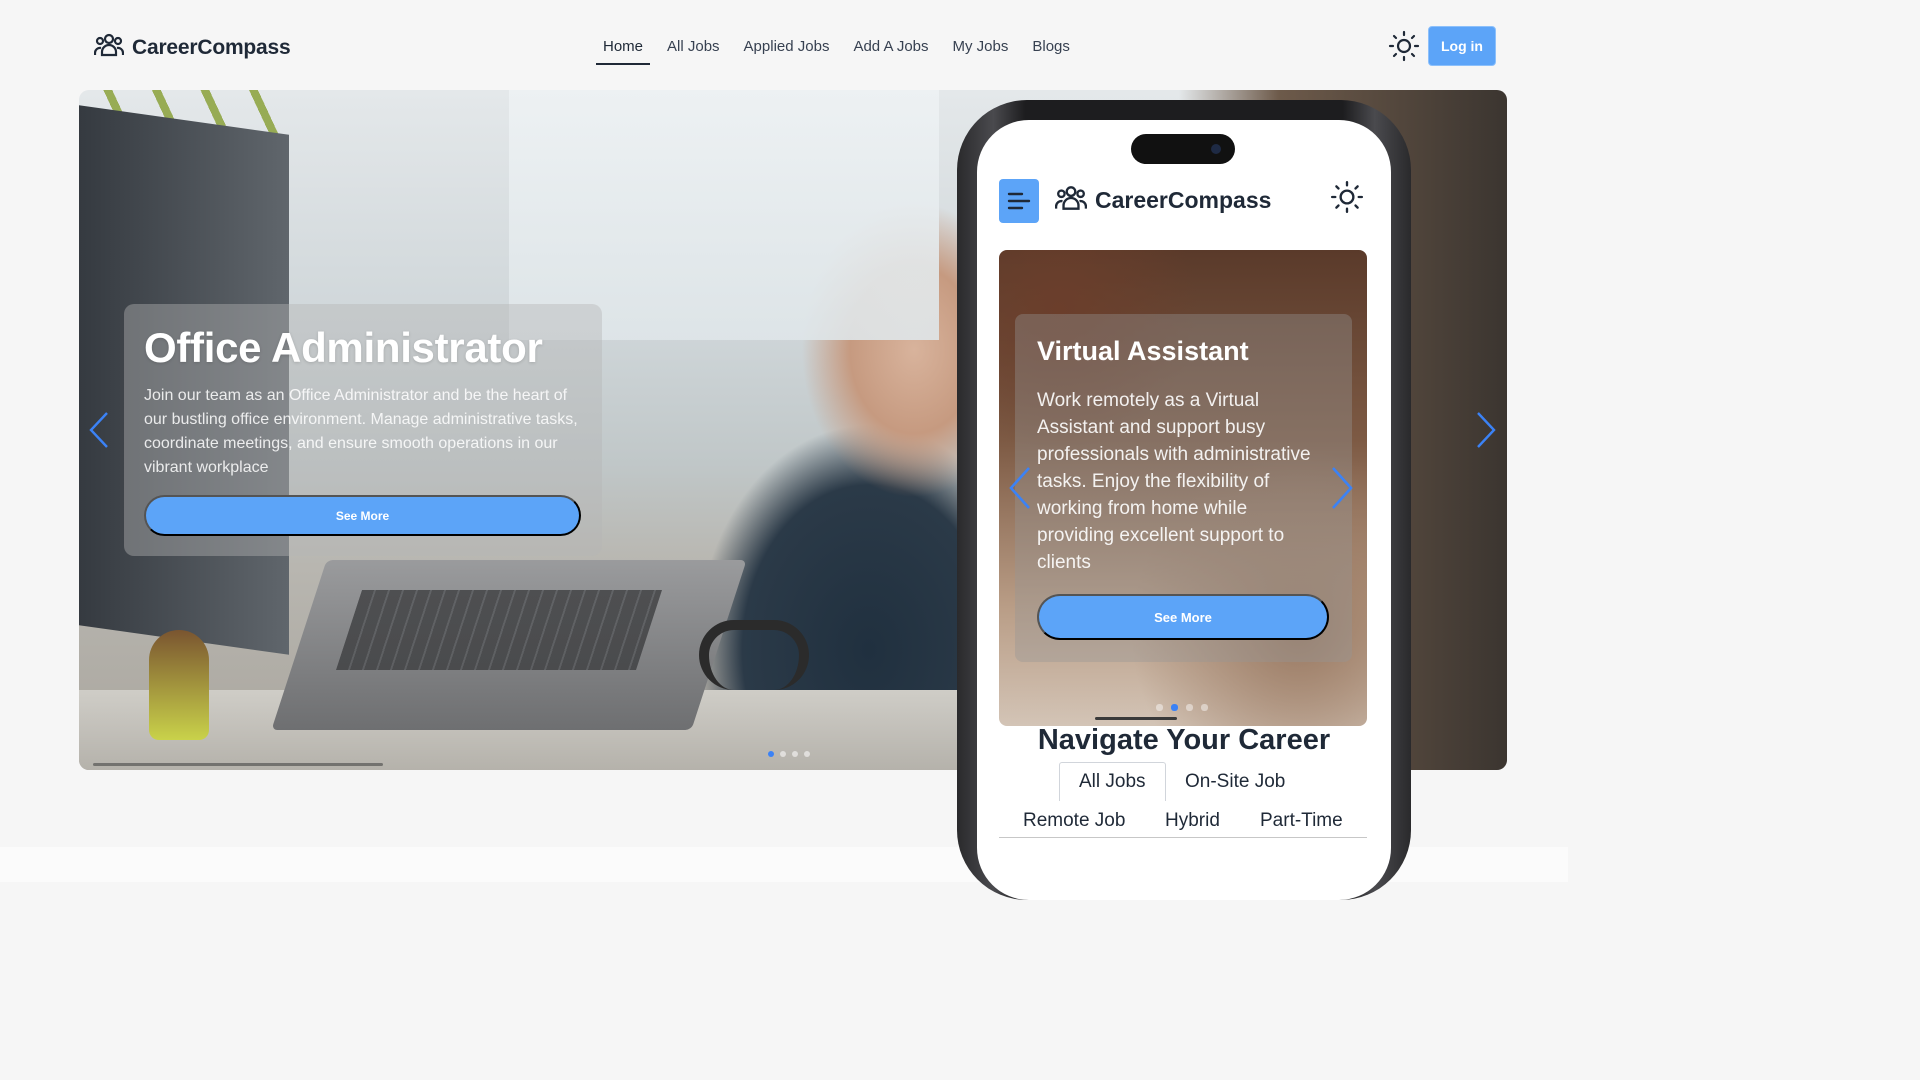  What do you see at coordinates (1182, 707) in the screenshot?
I see `phone-slider-pagination` at bounding box center [1182, 707].